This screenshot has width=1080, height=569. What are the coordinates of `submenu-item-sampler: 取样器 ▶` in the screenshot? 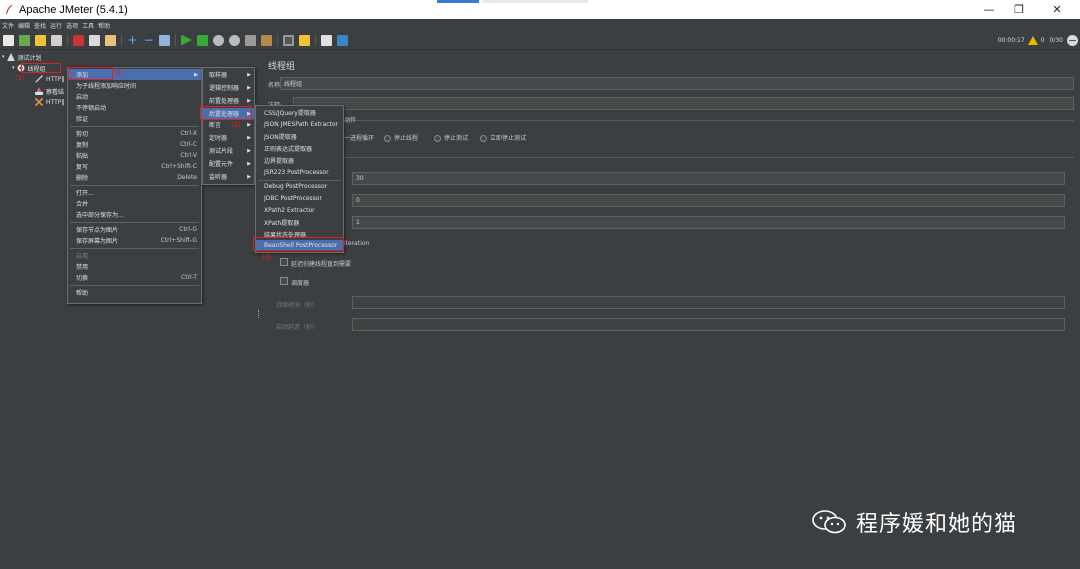 It's located at (228, 74).